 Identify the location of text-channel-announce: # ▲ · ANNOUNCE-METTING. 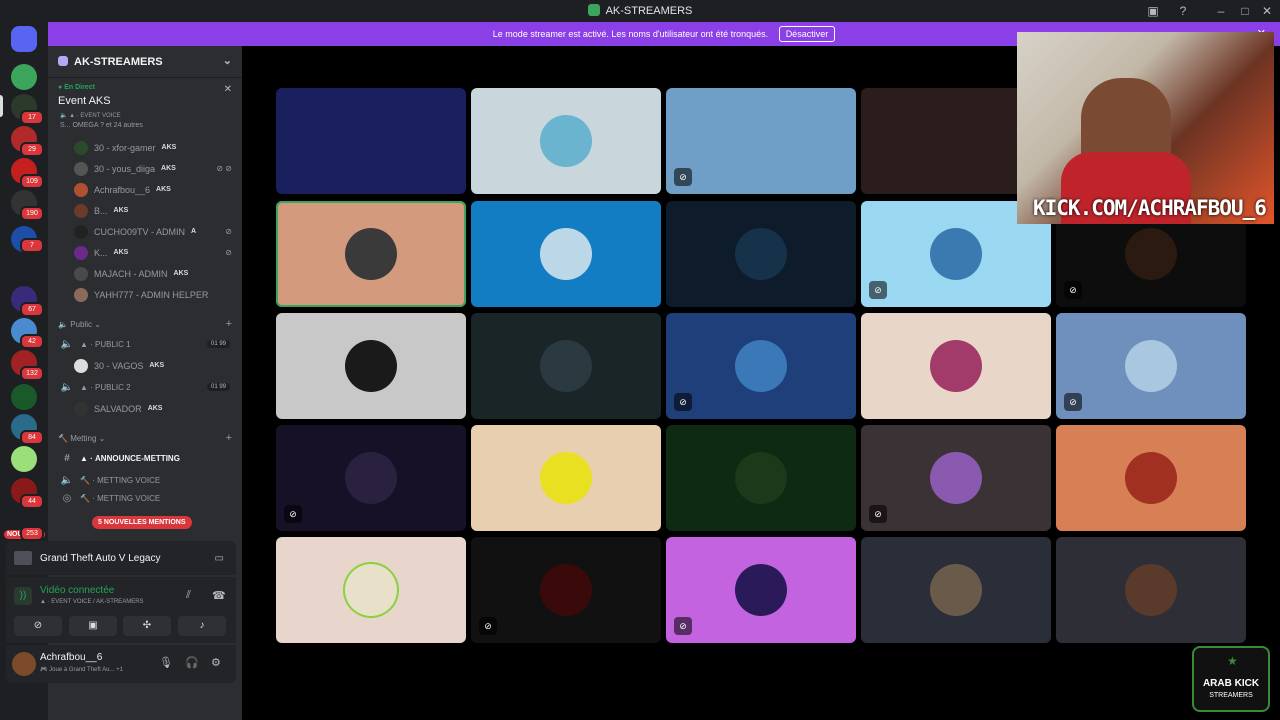
(145, 458).